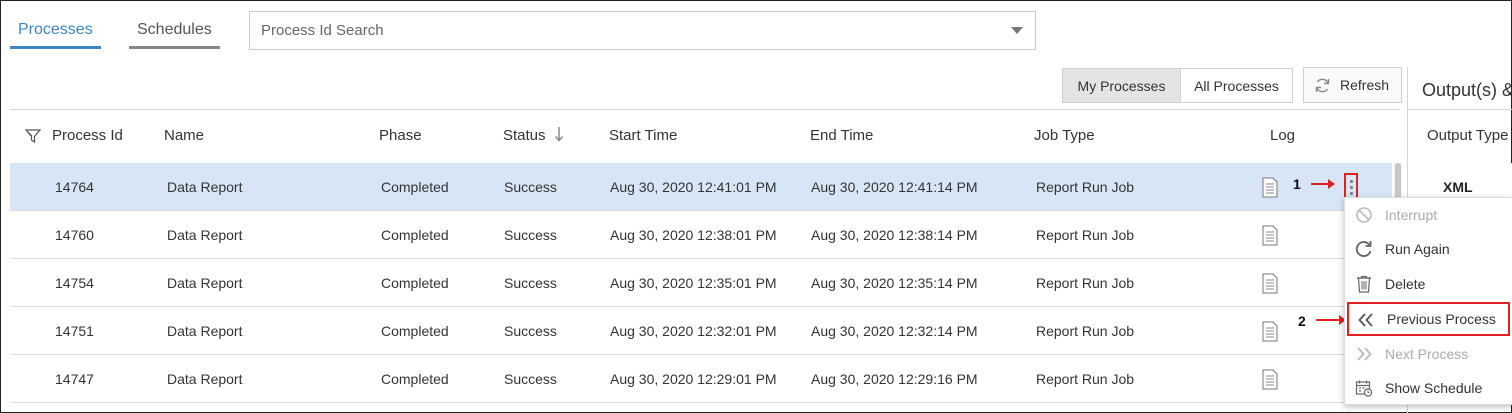 The width and height of the screenshot is (1512, 413). I want to click on chevron-down-icon, so click(1017, 30).